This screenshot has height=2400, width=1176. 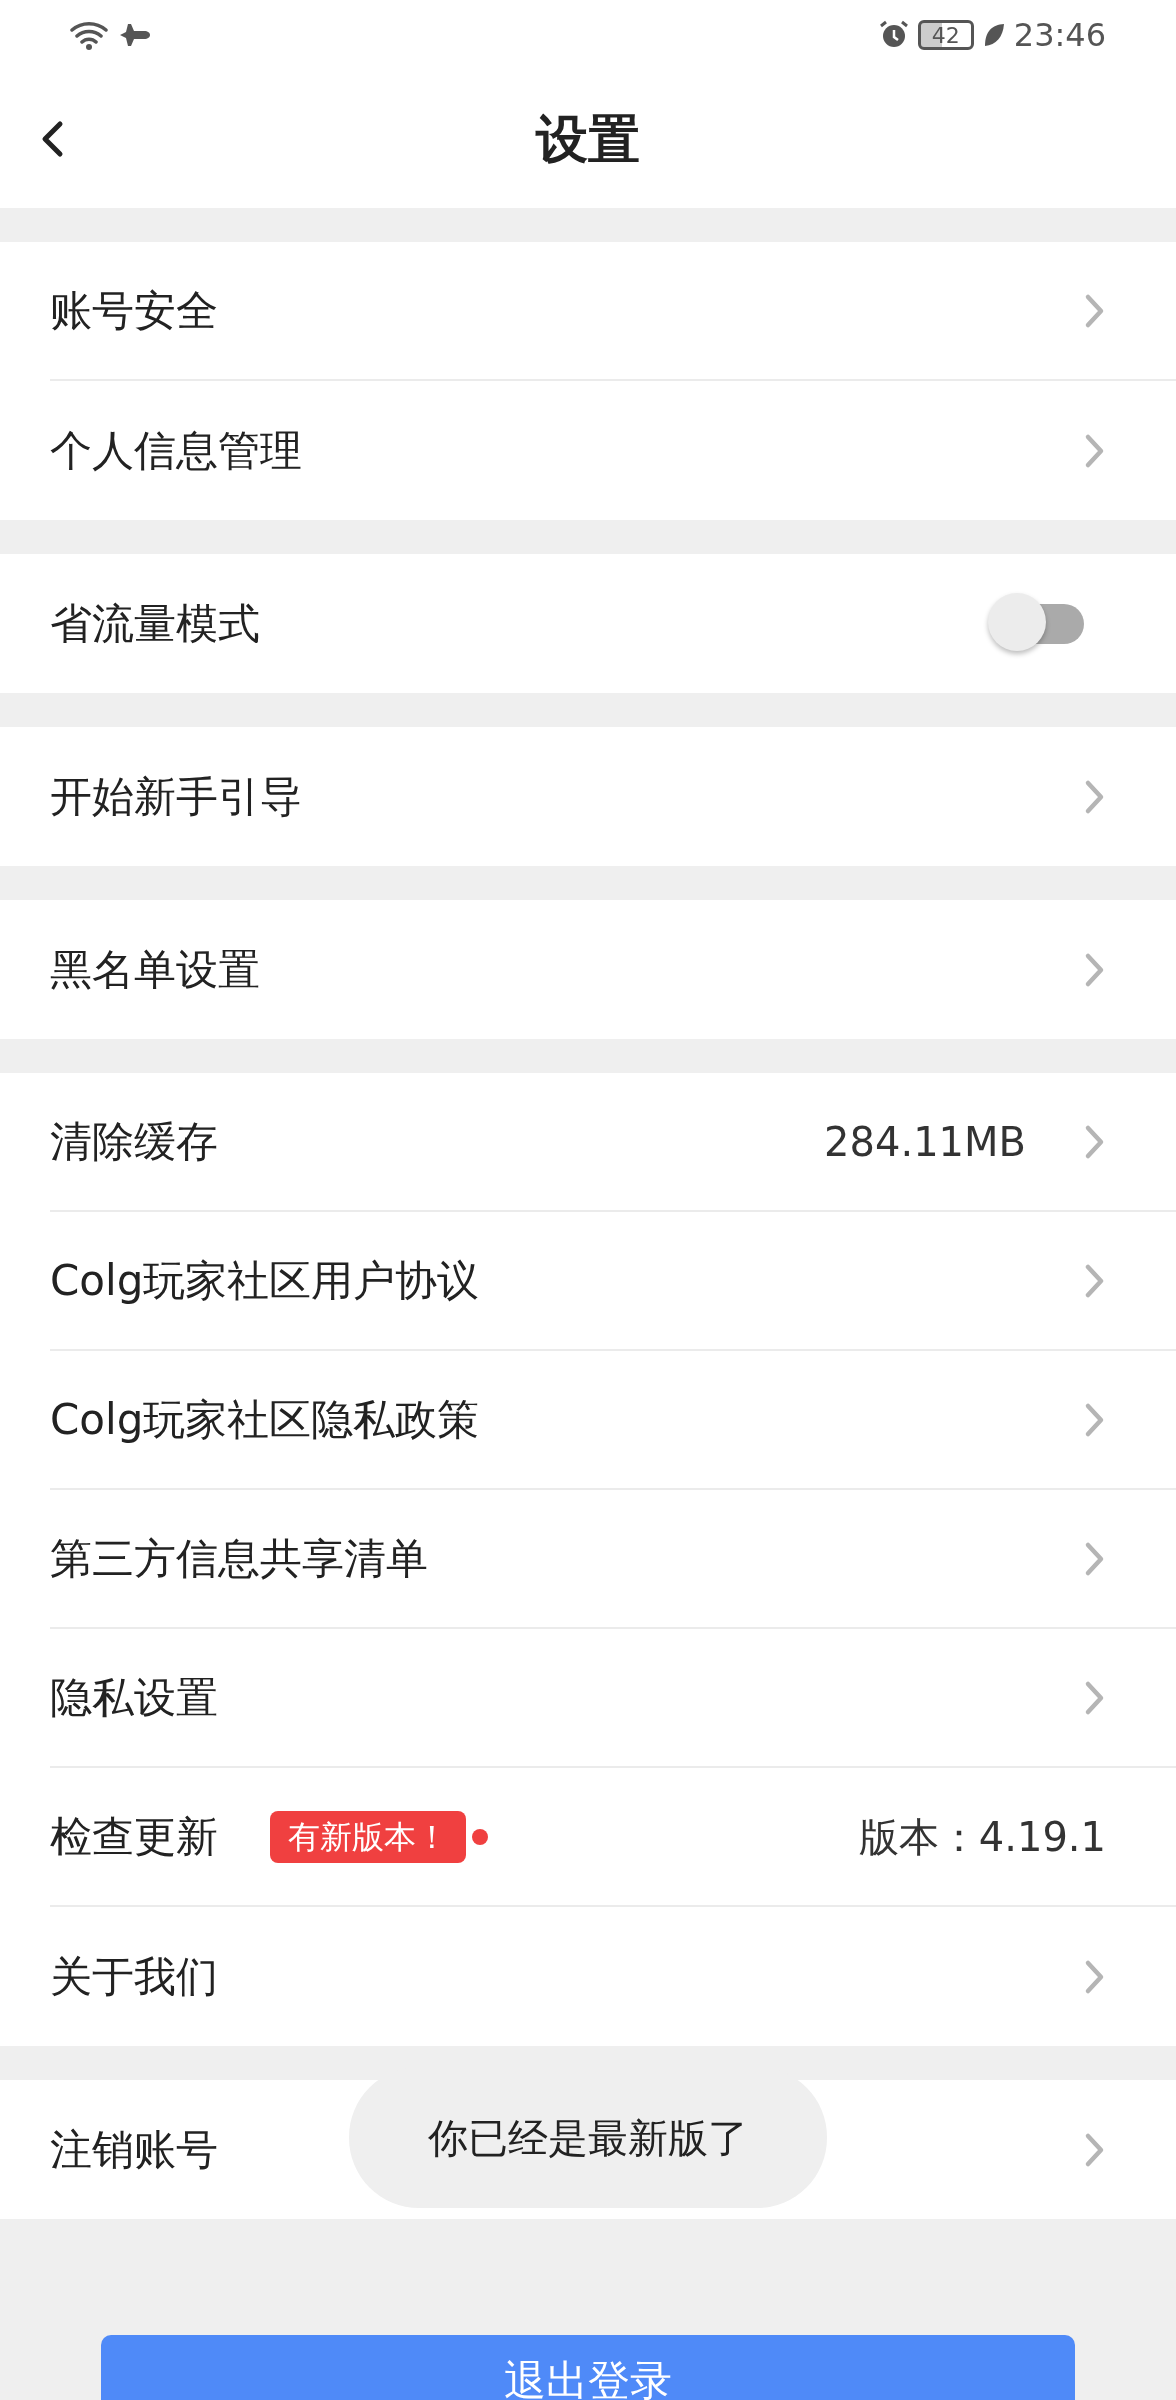 I want to click on notification-dot, so click(x=480, y=1836).